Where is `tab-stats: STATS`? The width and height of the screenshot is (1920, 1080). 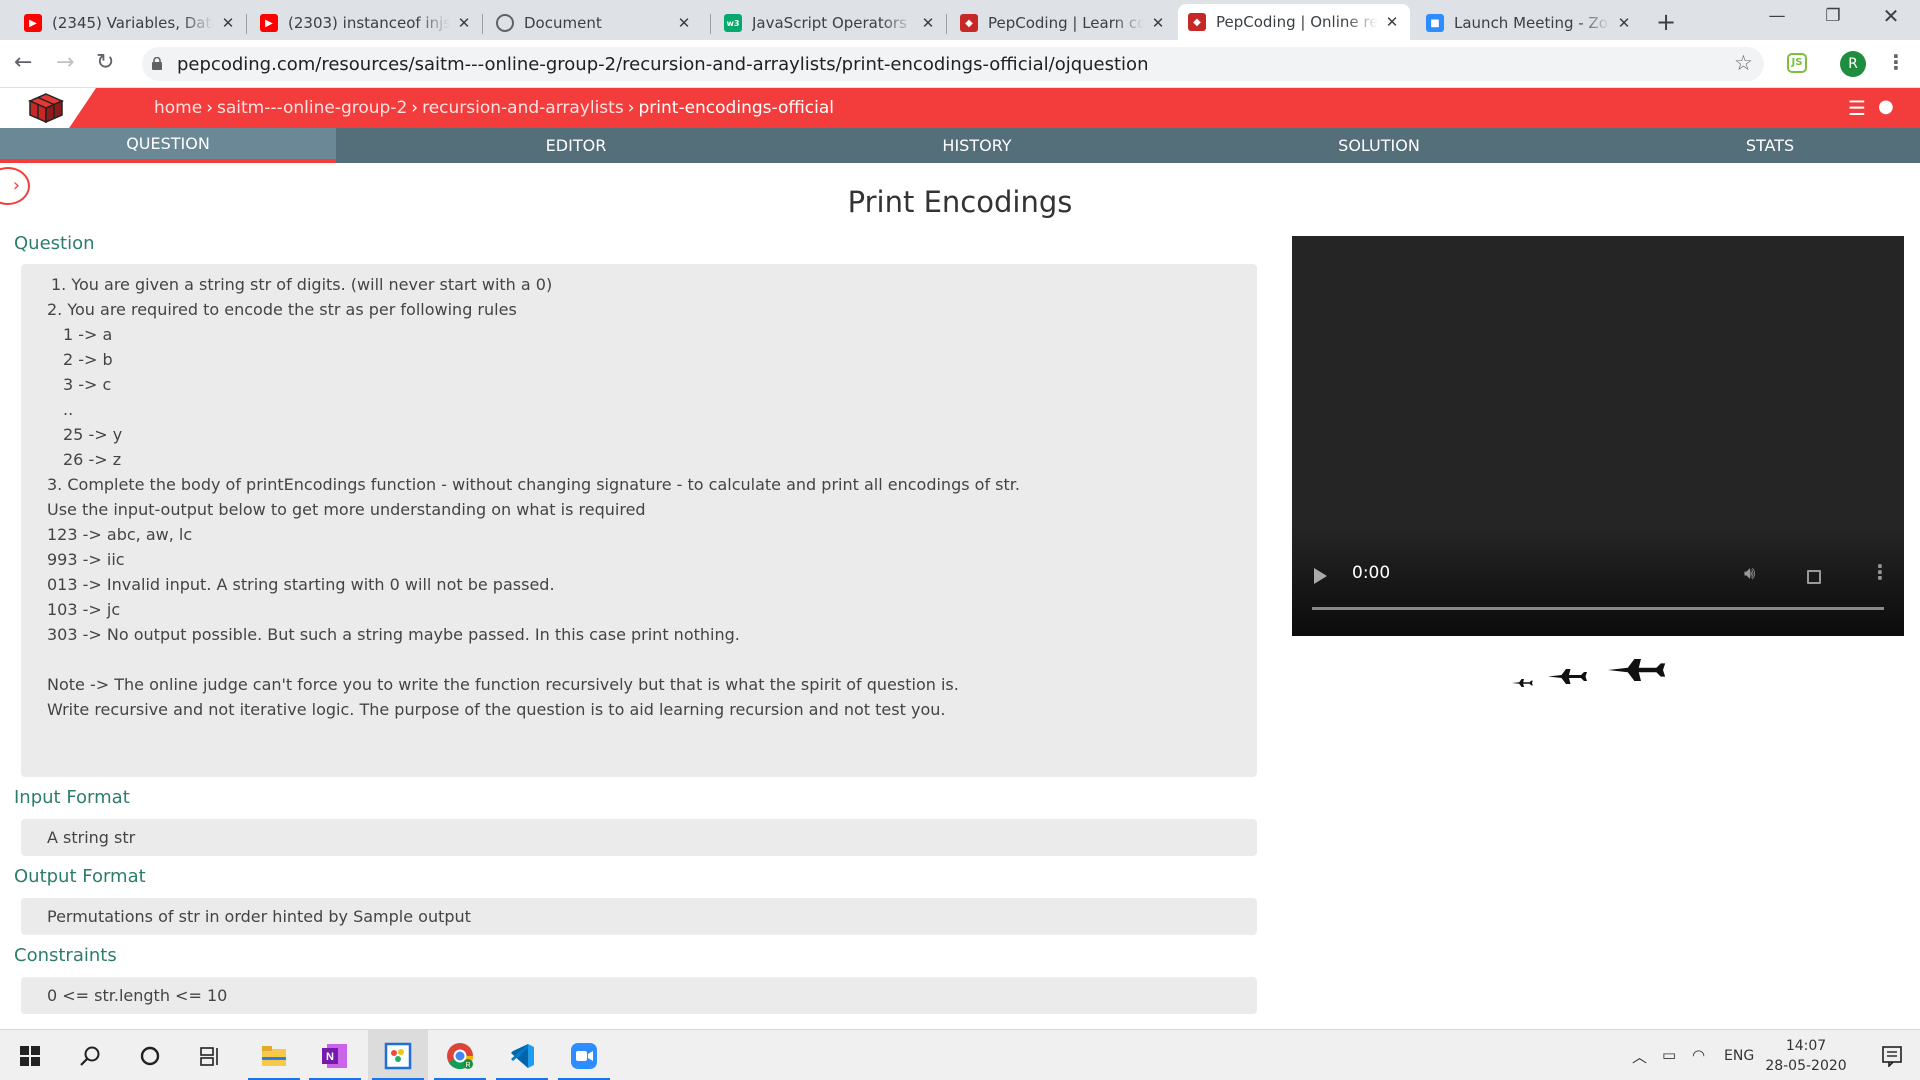
tab-stats: STATS is located at coordinates (1770, 145).